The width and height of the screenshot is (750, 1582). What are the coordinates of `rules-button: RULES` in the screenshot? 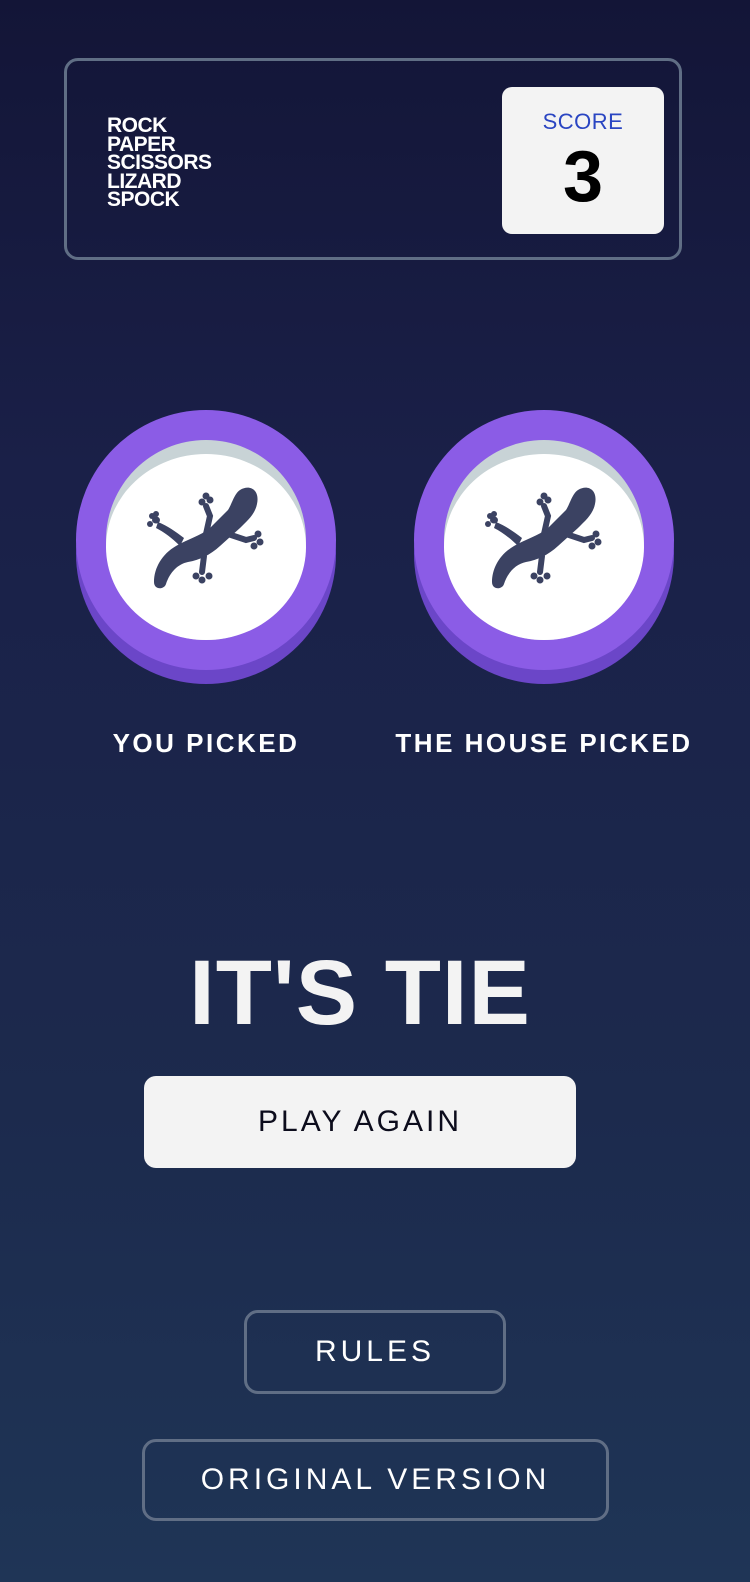 It's located at (375, 1352).